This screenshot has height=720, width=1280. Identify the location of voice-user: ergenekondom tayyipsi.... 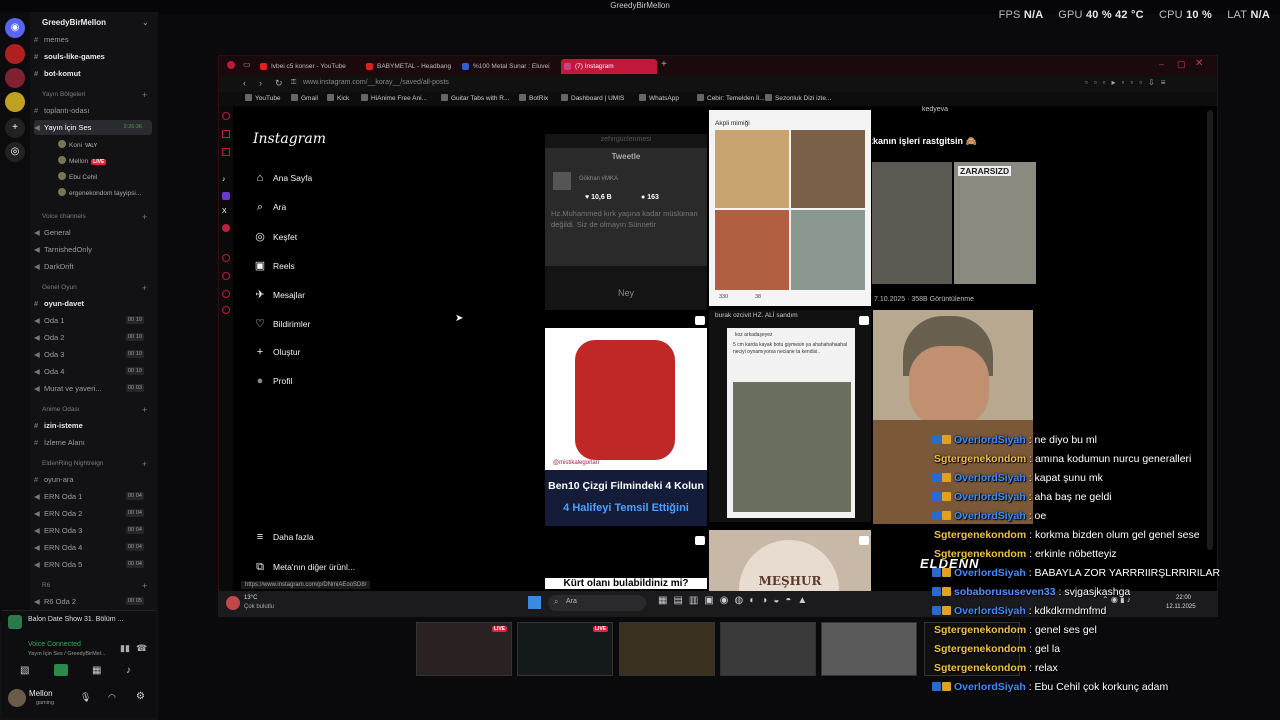
(99, 192).